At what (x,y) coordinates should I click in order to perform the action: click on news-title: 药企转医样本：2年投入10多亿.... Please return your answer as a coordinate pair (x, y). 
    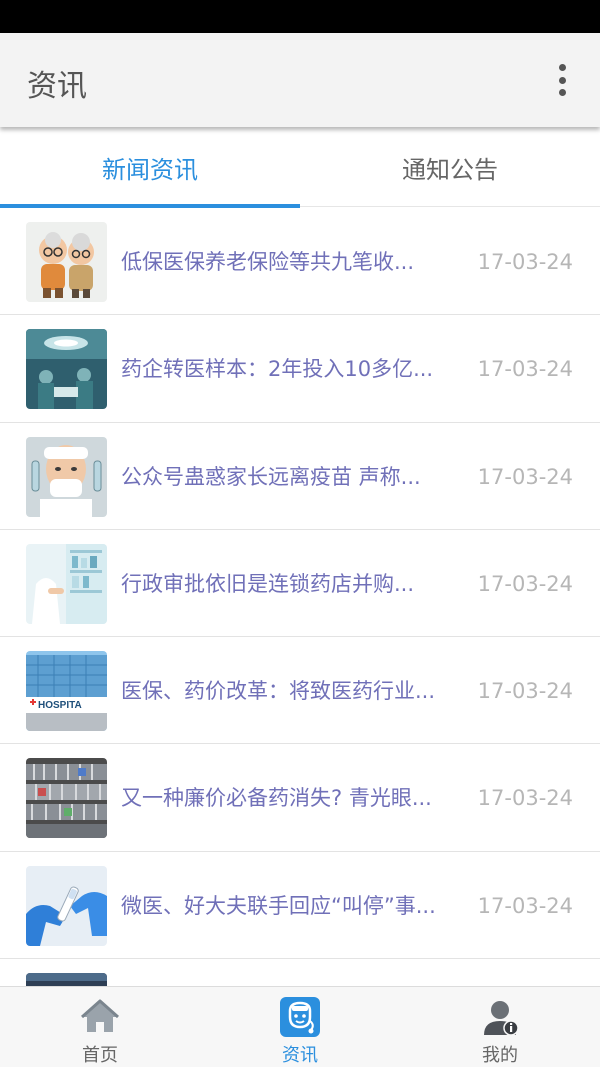
    Looking at the image, I should click on (277, 369).